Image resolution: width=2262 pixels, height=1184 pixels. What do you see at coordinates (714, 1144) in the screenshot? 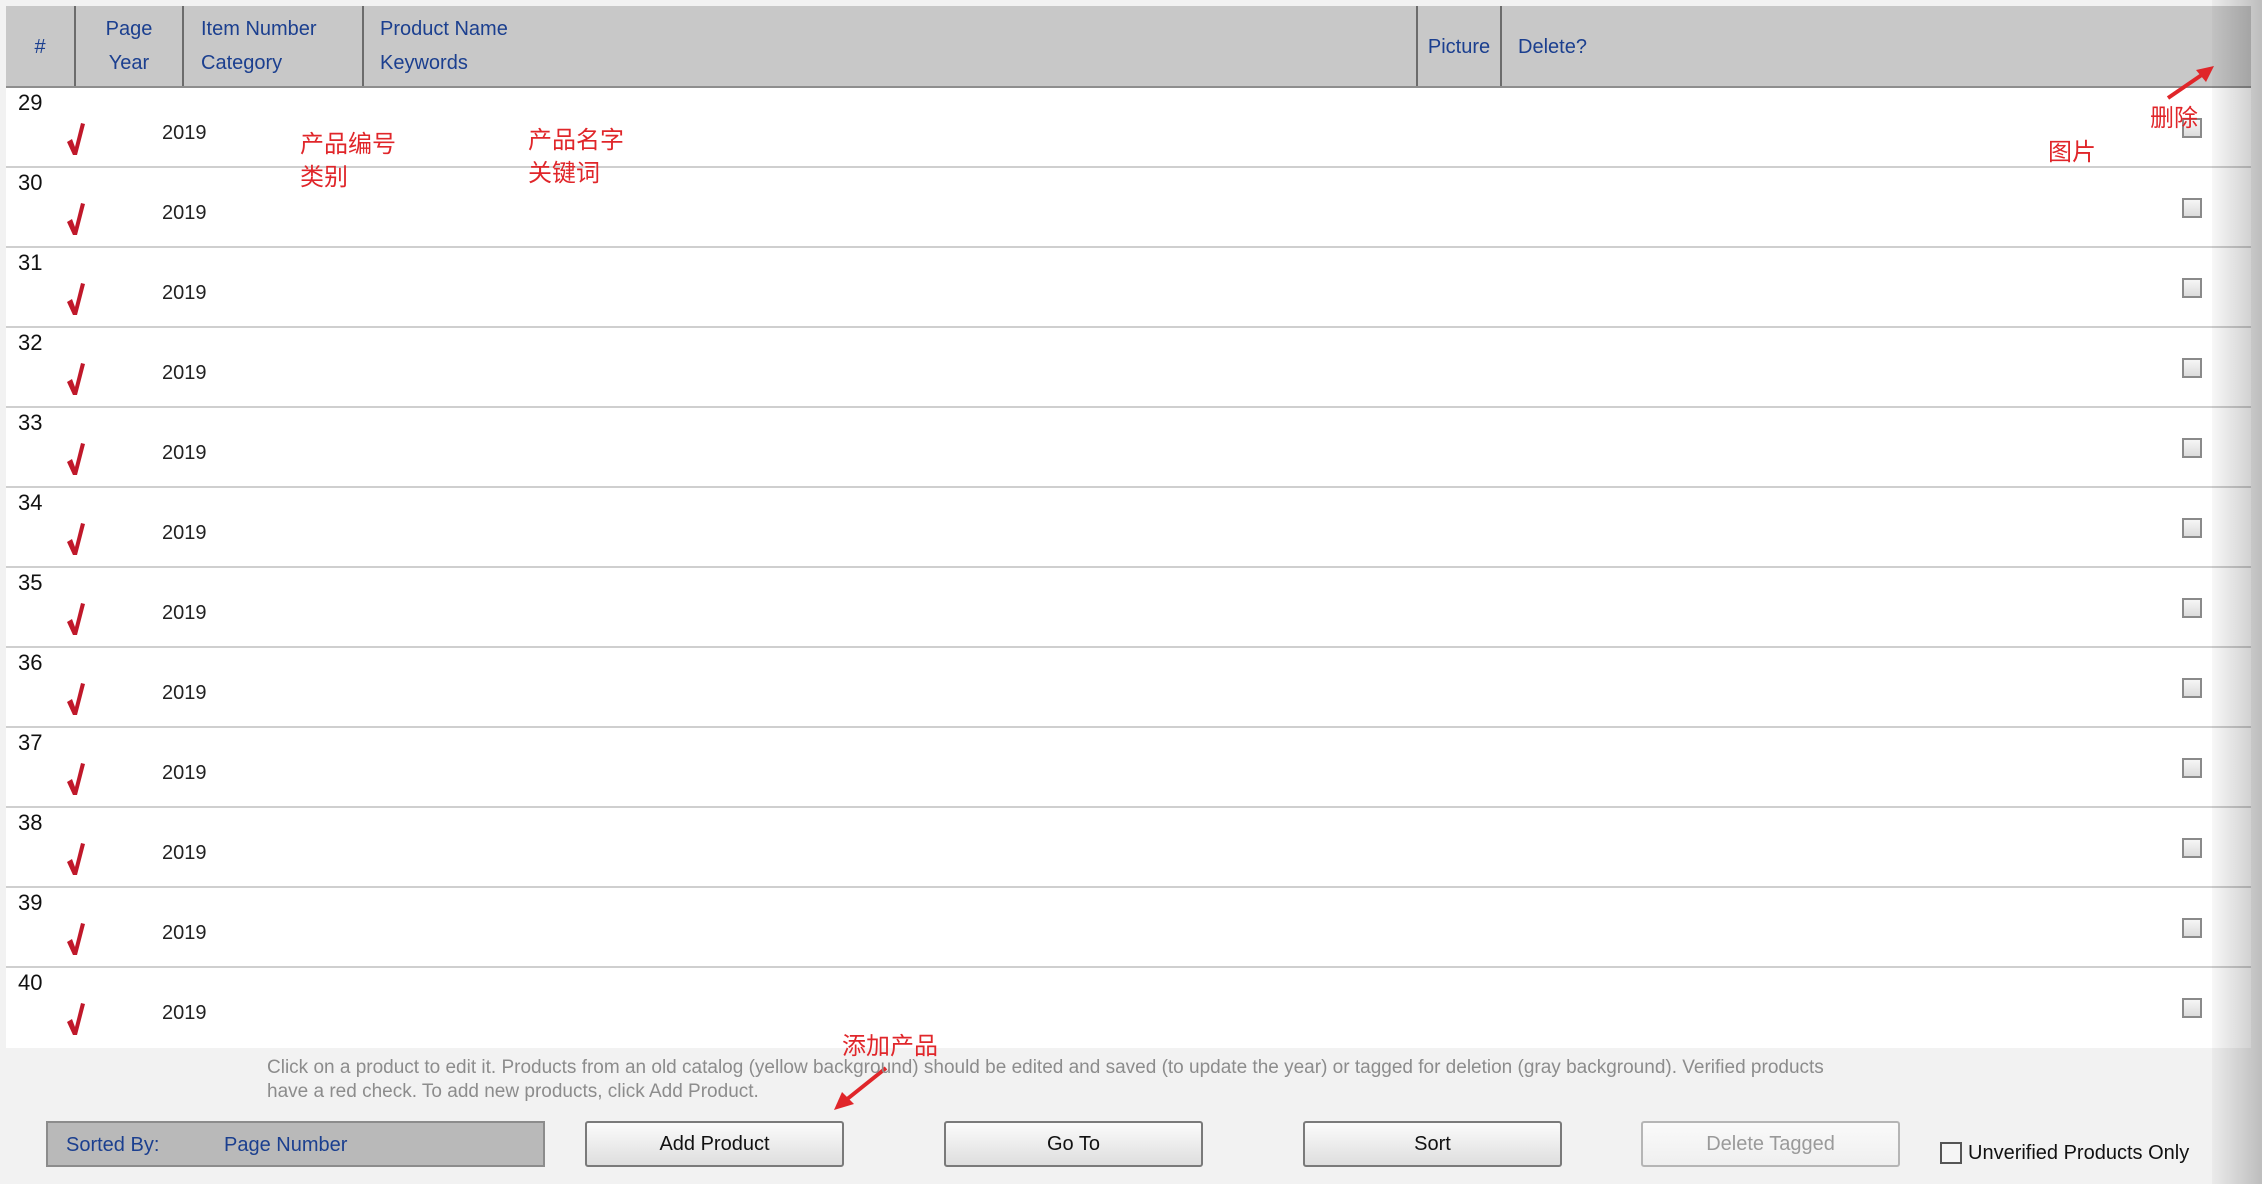
I see `add-product-button: Add Product` at bounding box center [714, 1144].